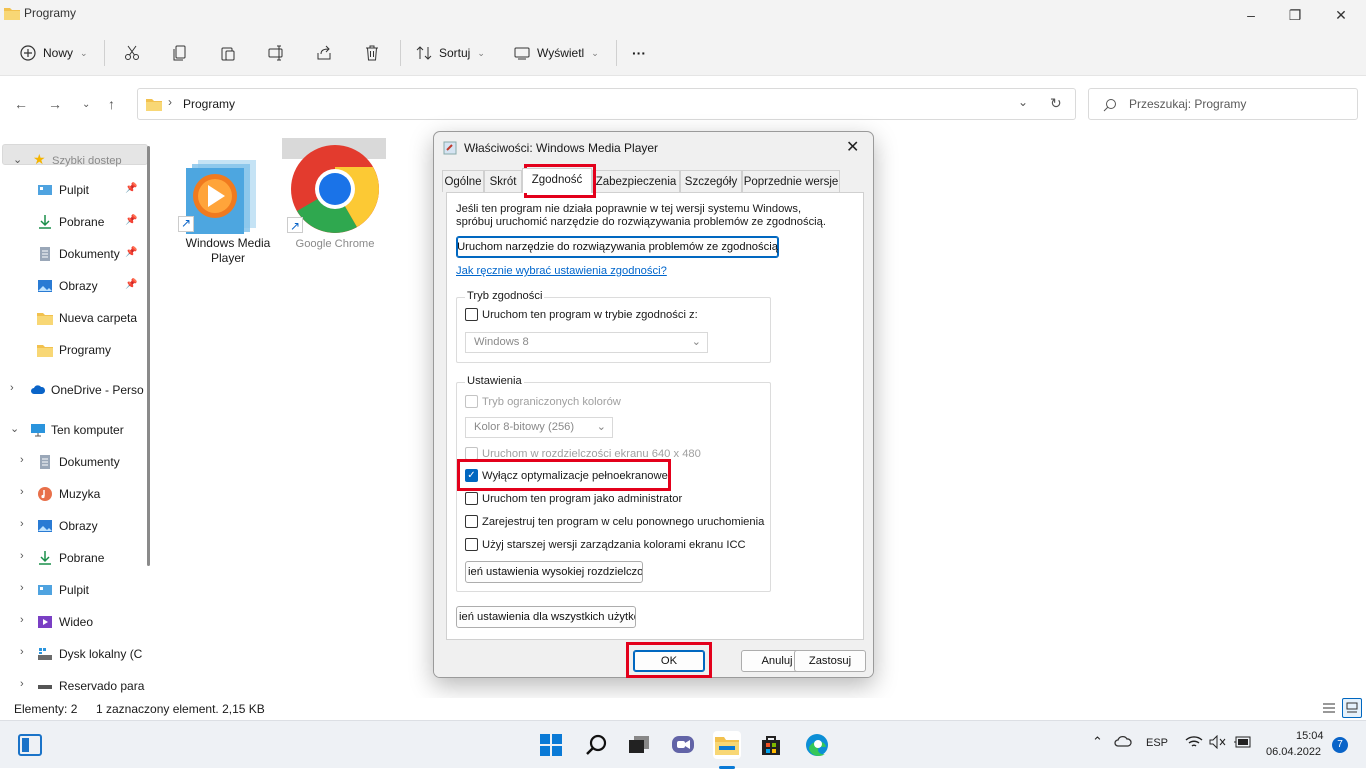  I want to click on sort-button: Sortuj ⌄, so click(450, 53).